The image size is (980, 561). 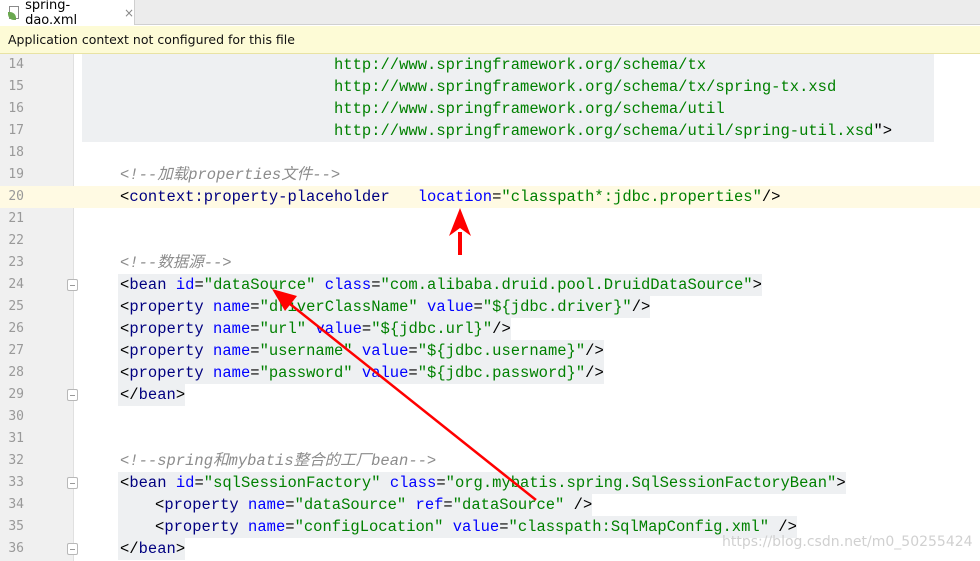 What do you see at coordinates (490, 263) in the screenshot?
I see `code-line: 23 <!--数据源-->` at bounding box center [490, 263].